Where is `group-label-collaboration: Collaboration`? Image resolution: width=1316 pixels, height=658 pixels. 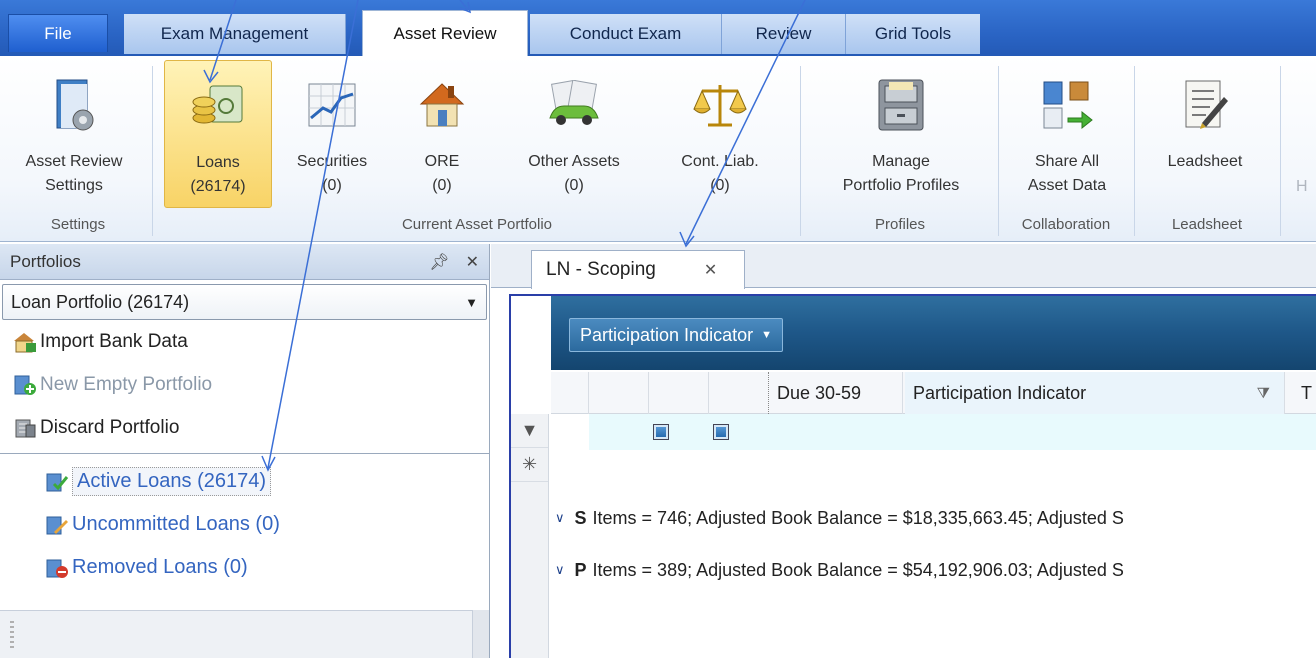 group-label-collaboration: Collaboration is located at coordinates (1066, 224).